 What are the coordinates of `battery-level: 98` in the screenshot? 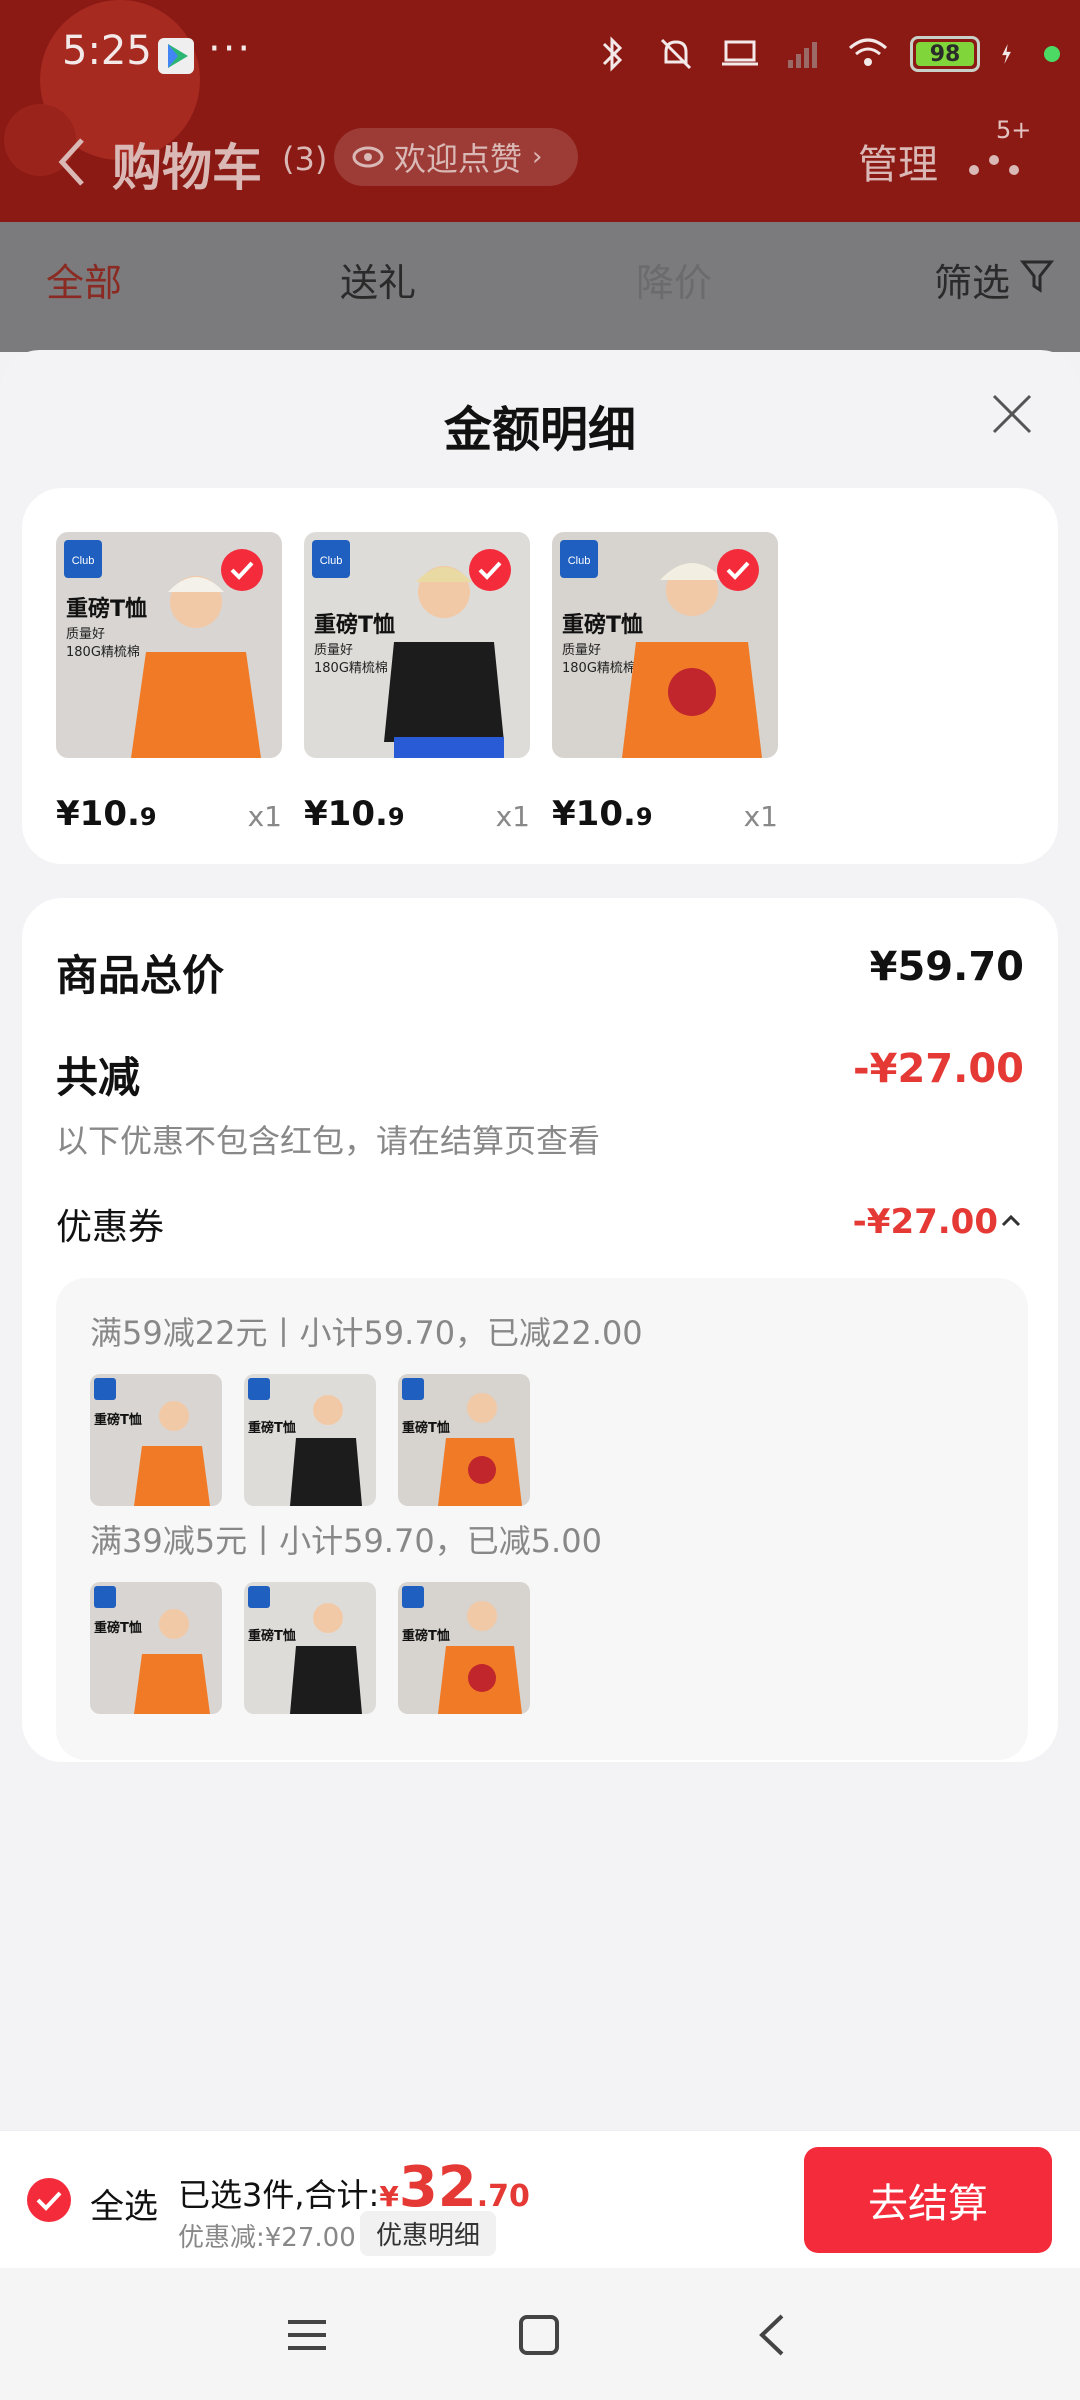 It's located at (945, 54).